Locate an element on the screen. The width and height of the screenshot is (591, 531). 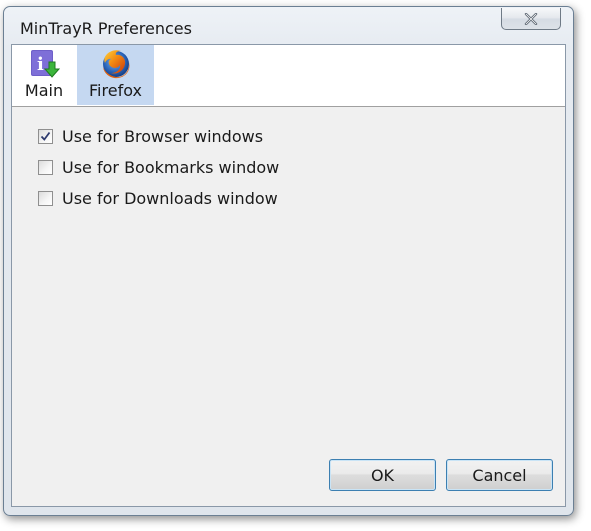
close-icon is located at coordinates (531, 18).